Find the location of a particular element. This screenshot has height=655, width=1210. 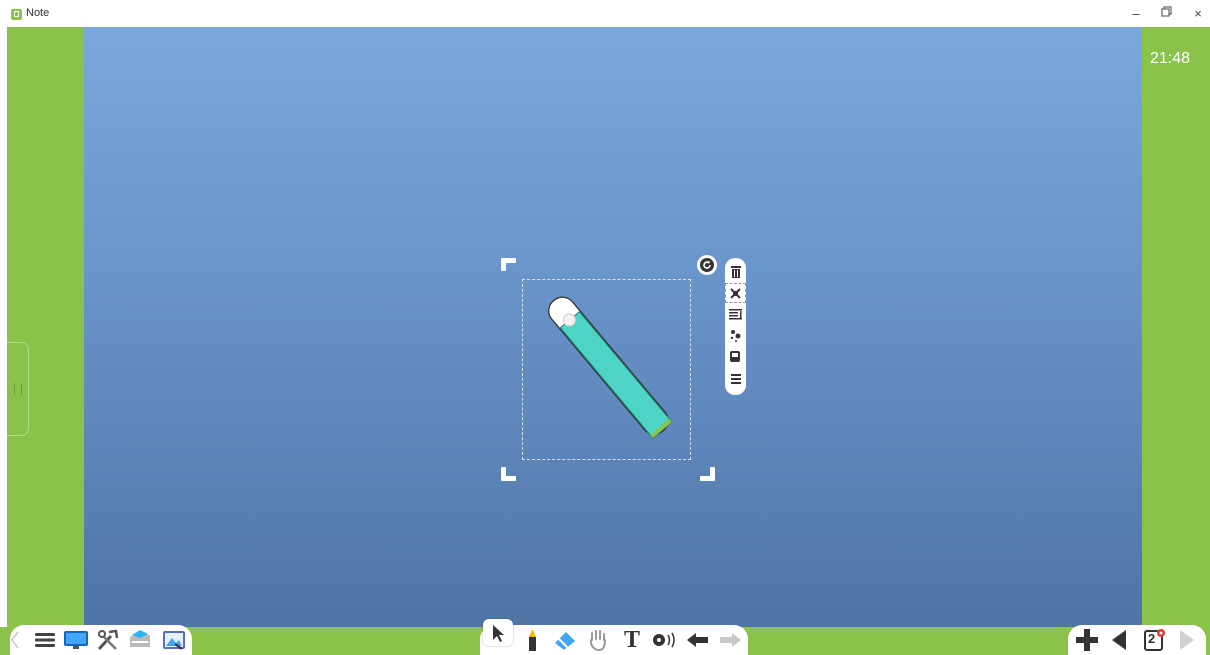

menu-button is located at coordinates (45, 640).